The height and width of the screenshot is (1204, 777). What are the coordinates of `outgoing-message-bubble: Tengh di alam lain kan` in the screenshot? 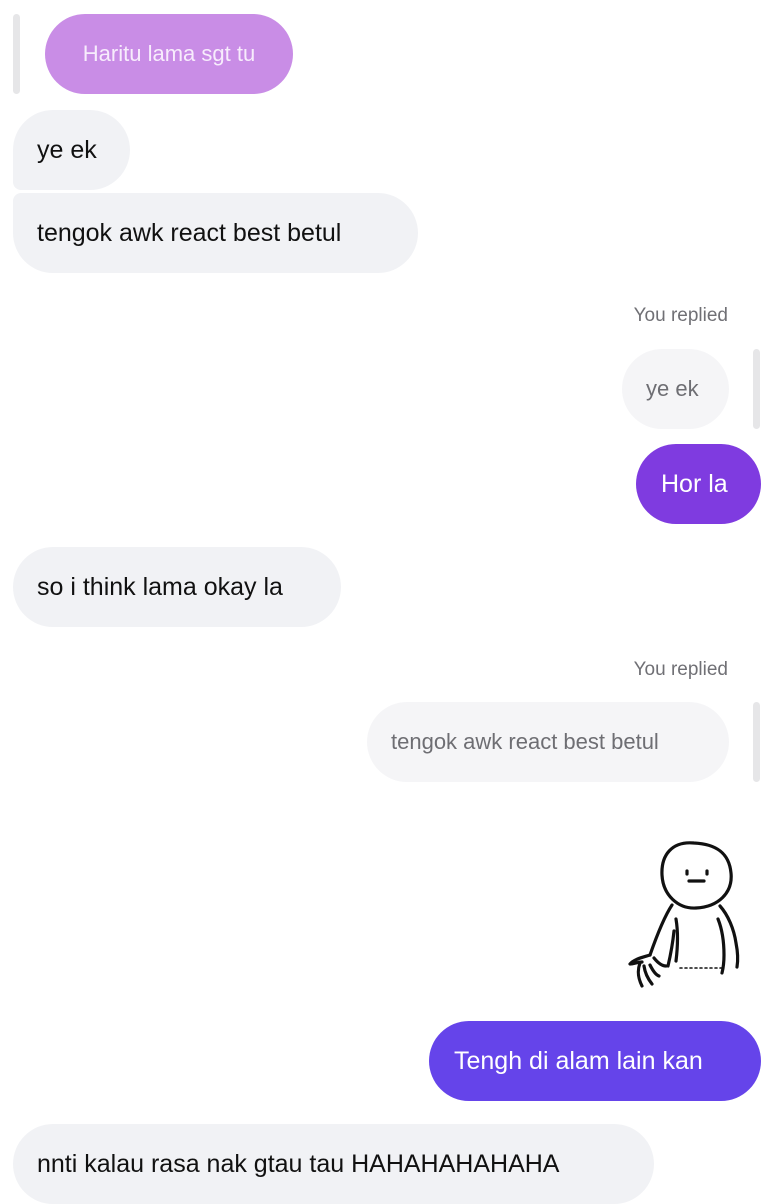 It's located at (595, 1061).